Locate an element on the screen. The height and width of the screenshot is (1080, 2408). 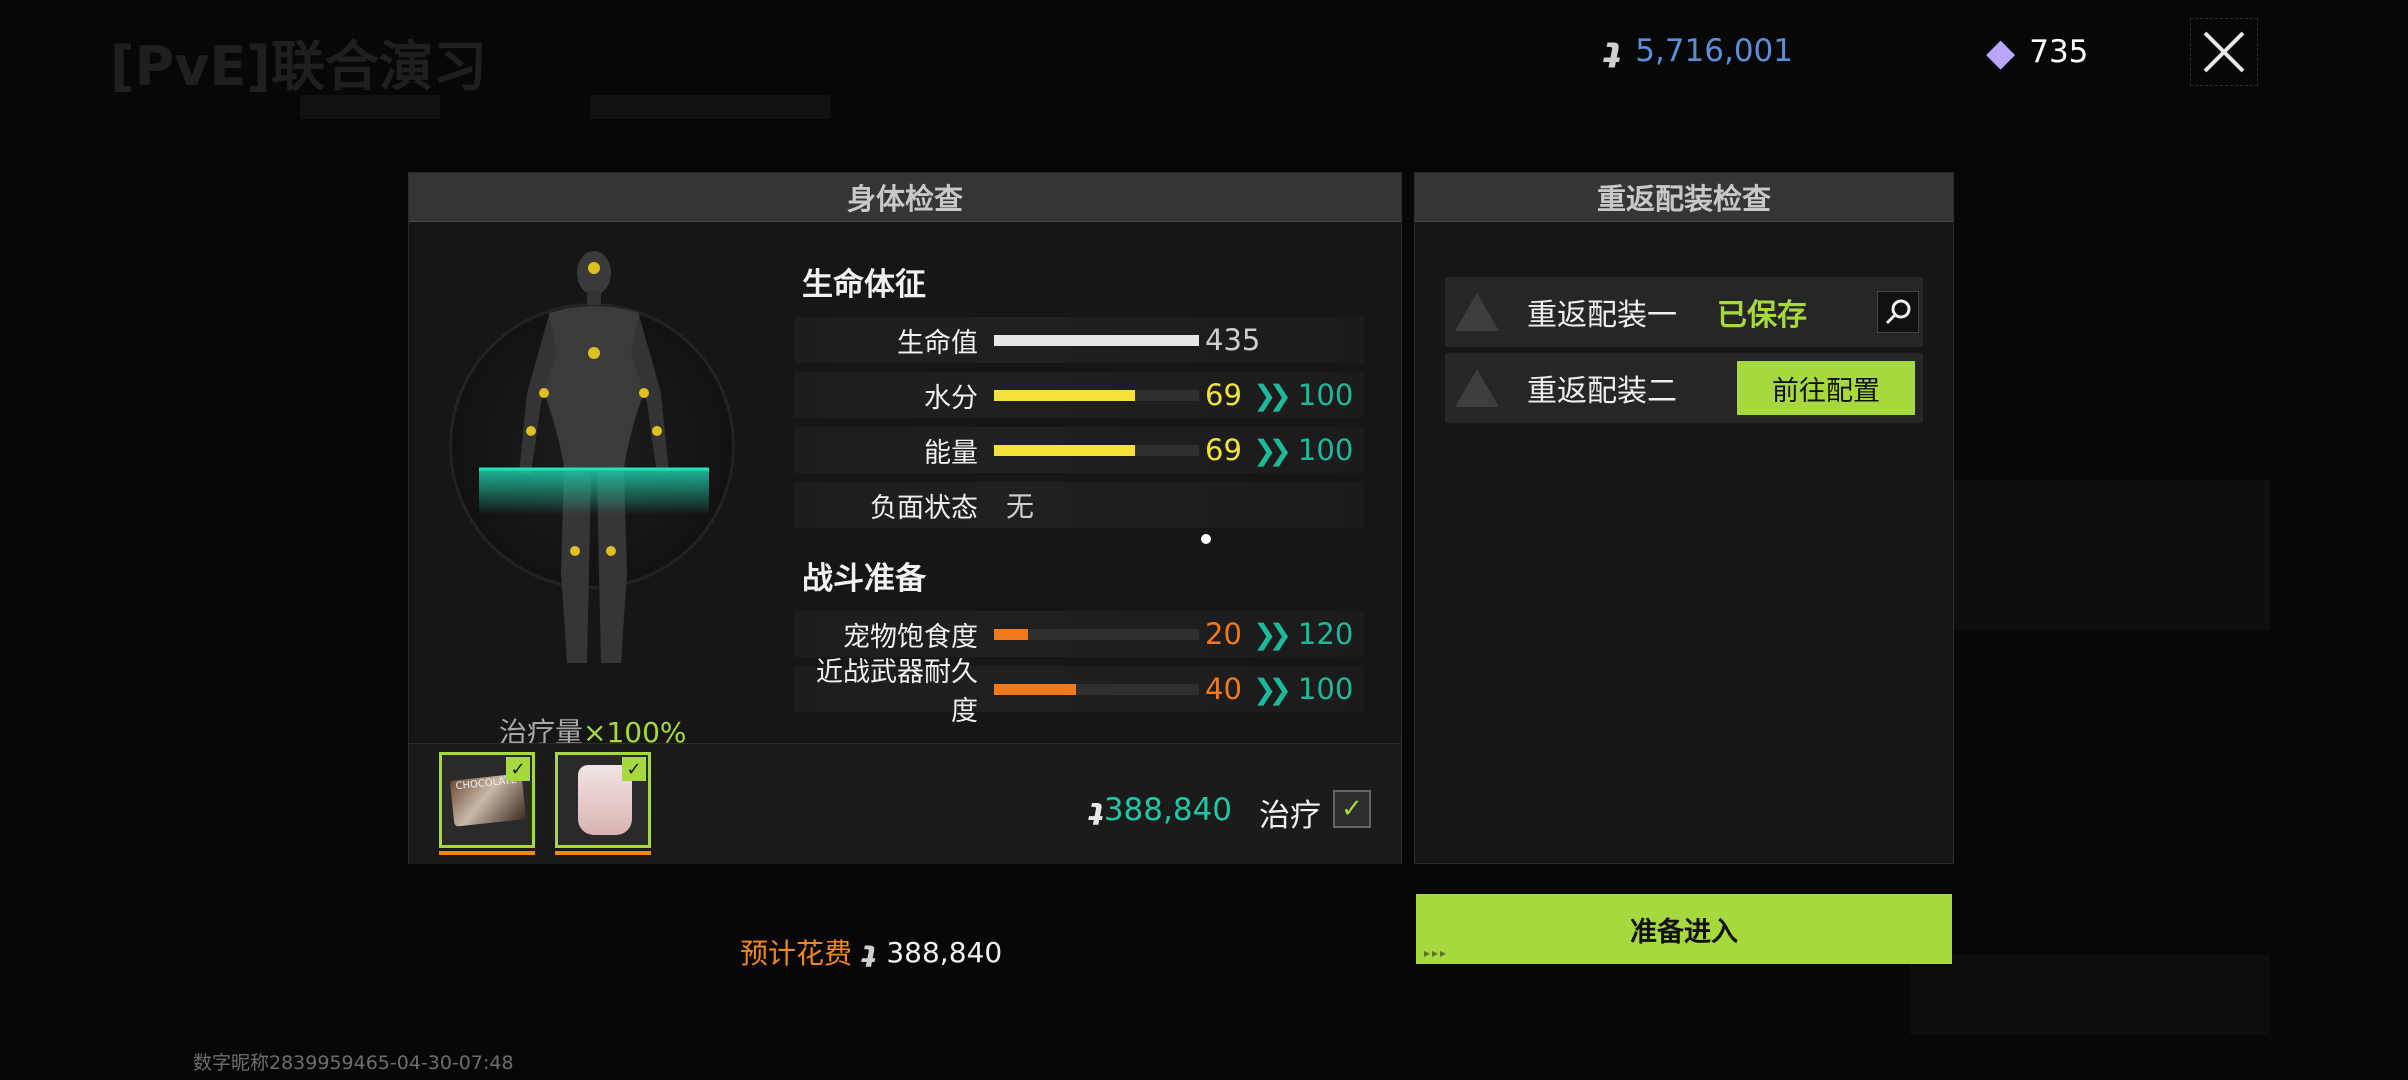
estimated-cost: 预计花费 ʇ 388,840 is located at coordinates (871, 952).